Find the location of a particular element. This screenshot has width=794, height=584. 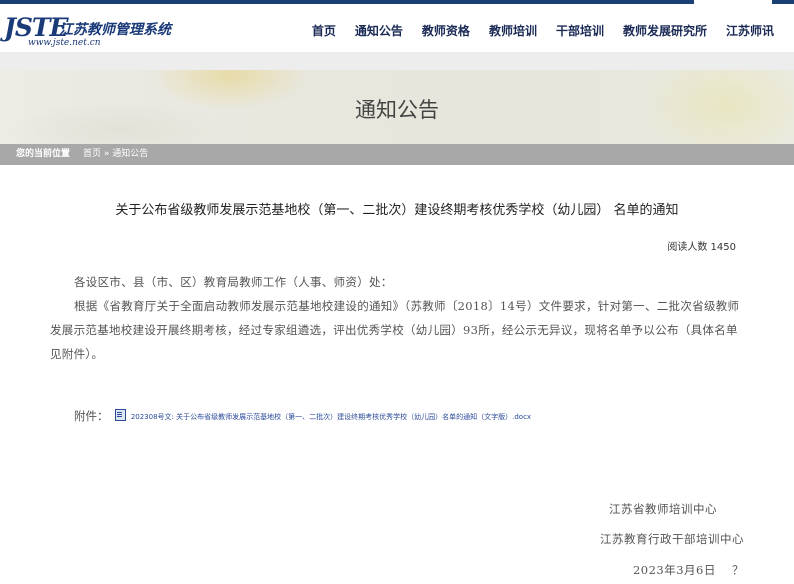

main-nav: 首页 通知公告 教师资格 教师培训 干部培训 教师发展研究所 江苏师讯 is located at coordinates (533, 30).